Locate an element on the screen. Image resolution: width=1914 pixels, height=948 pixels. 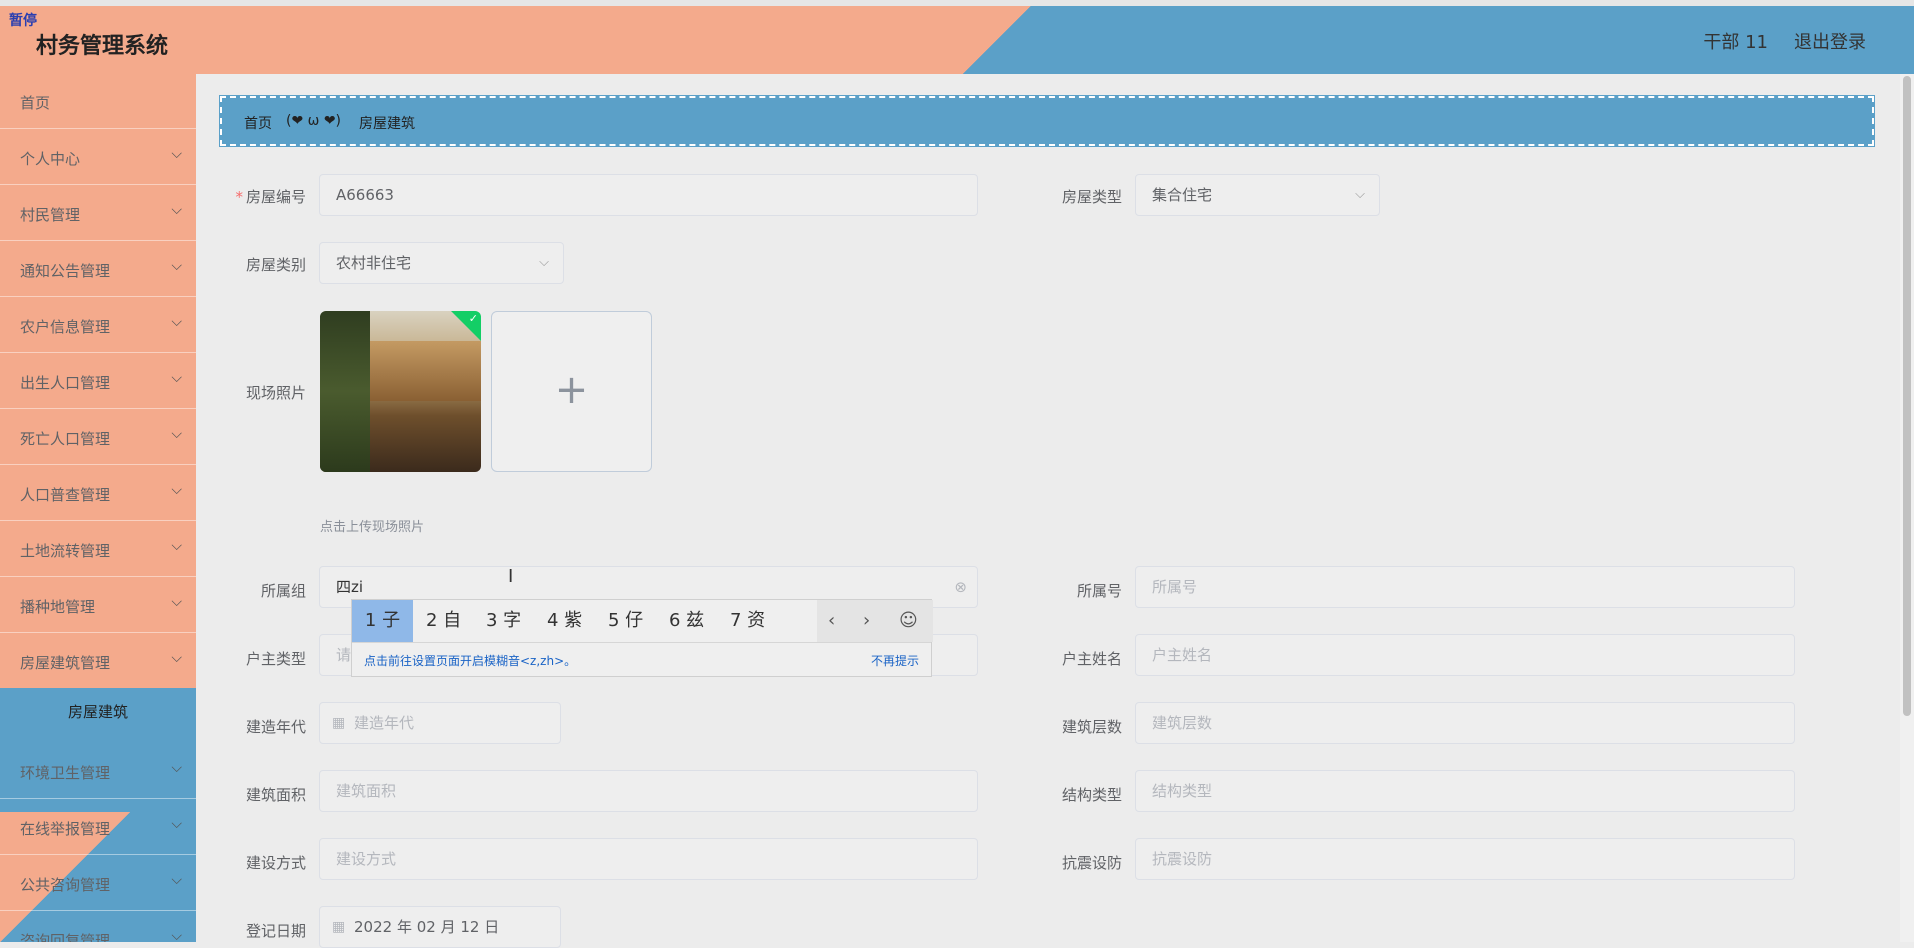
sidebar-item: 人口普查管理 ⌵ is located at coordinates (98, 493).